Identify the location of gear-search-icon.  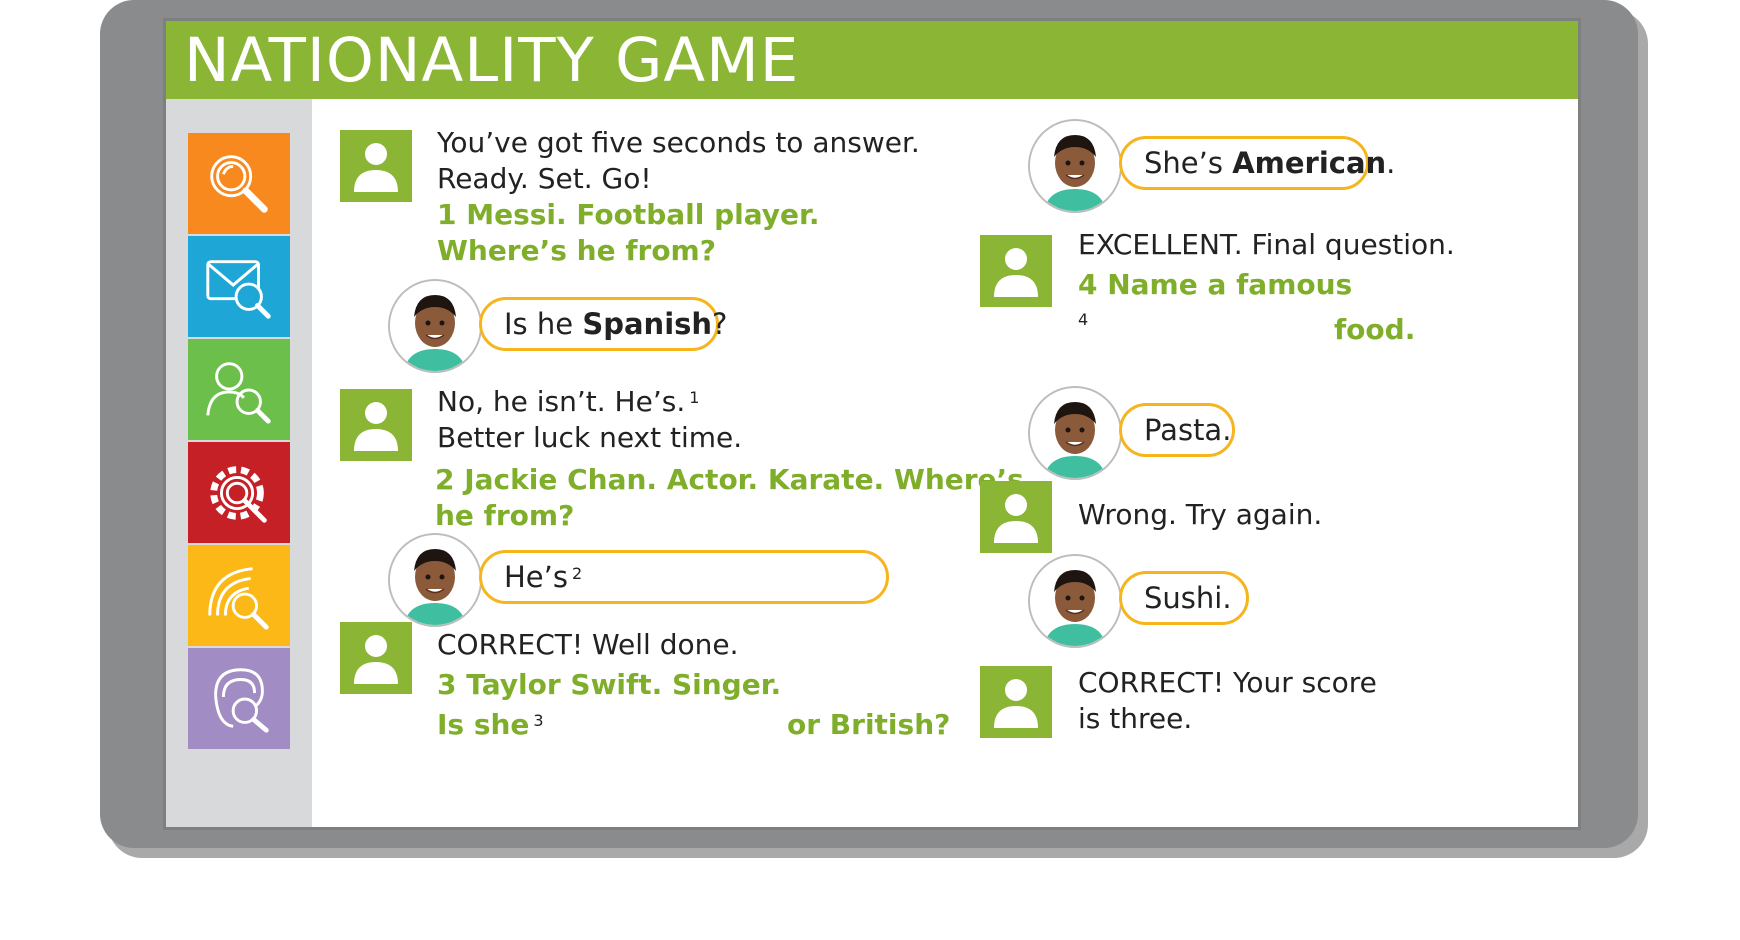
(238, 494).